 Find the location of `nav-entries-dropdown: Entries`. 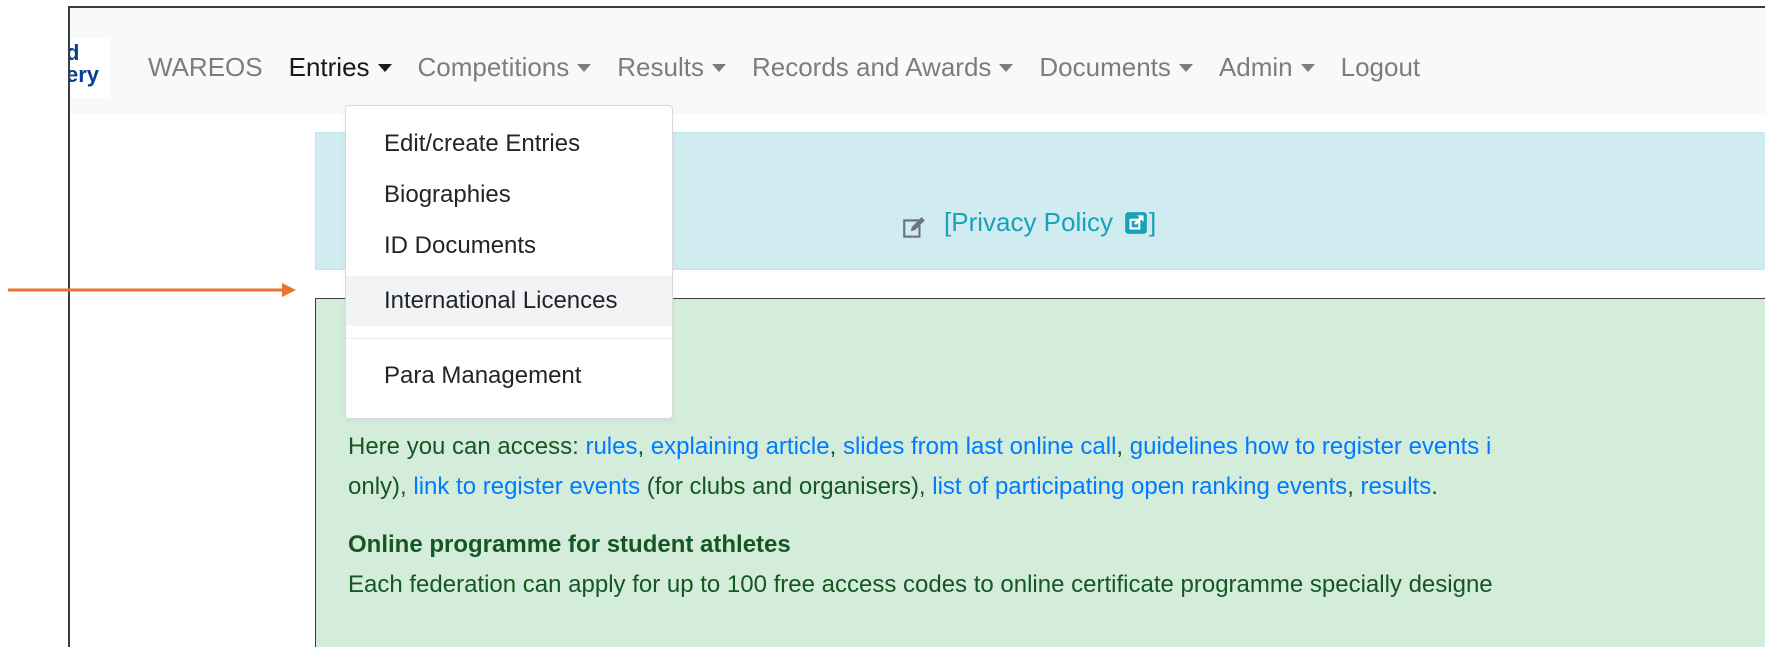

nav-entries-dropdown: Entries is located at coordinates (340, 67).